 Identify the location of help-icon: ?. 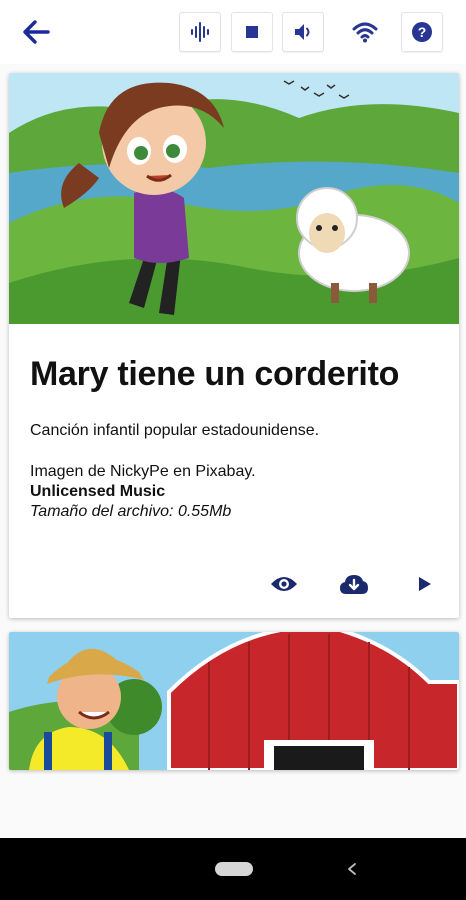
(422, 32).